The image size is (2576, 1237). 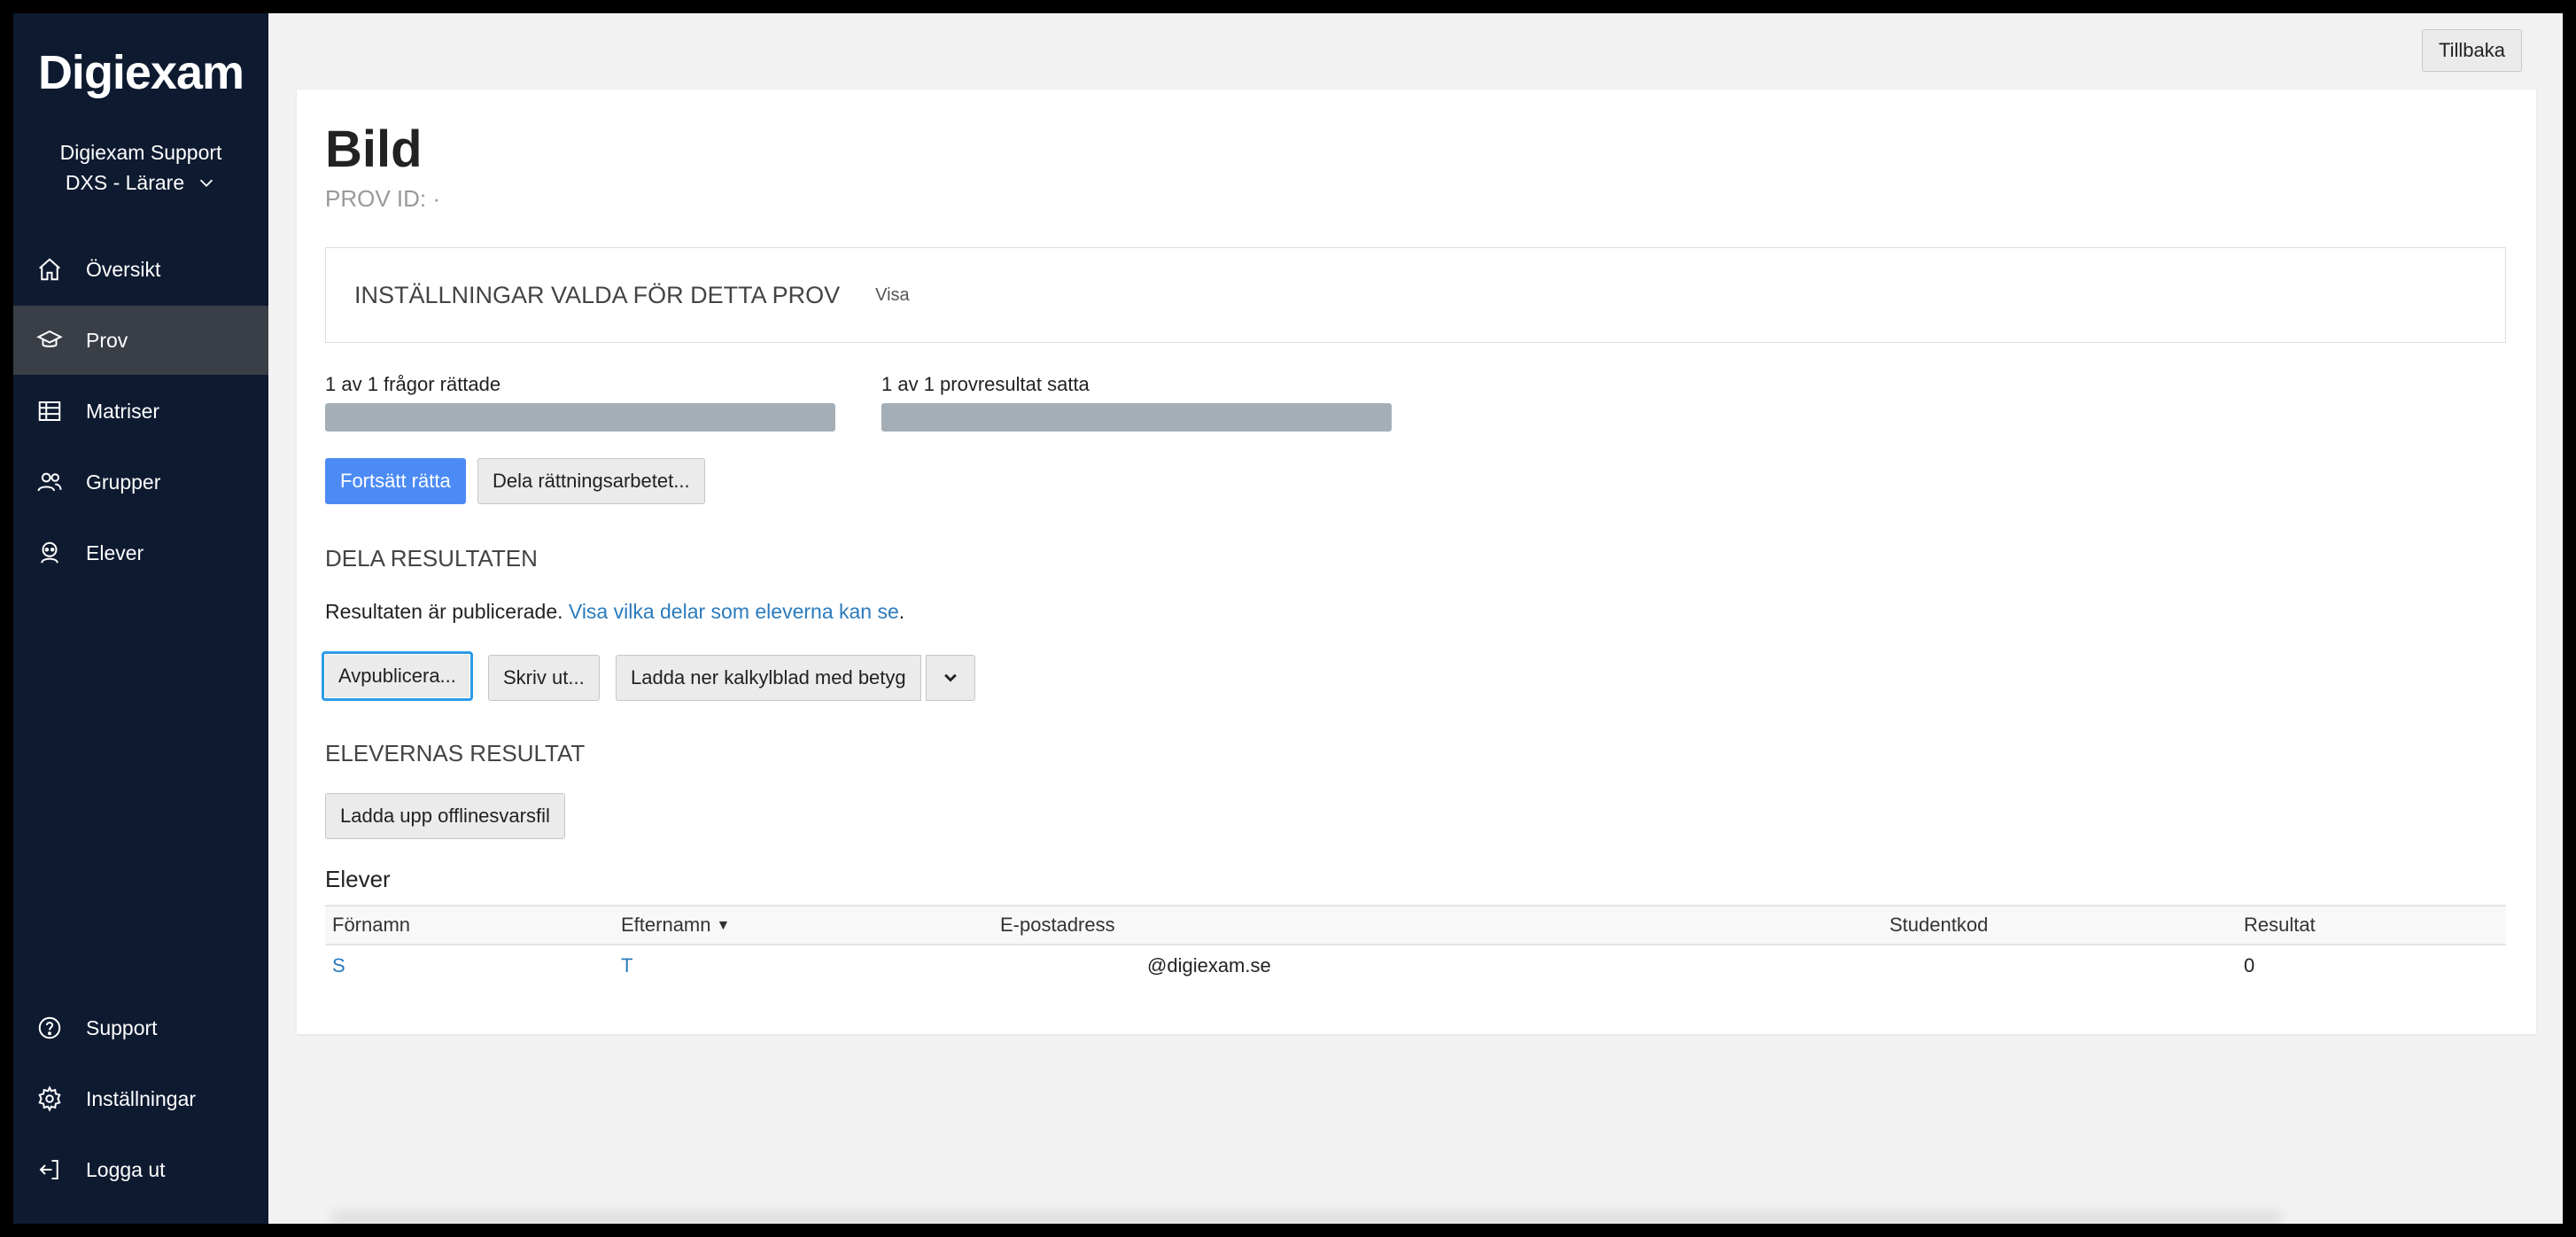 I want to click on questions-progress-fill, so click(x=580, y=417).